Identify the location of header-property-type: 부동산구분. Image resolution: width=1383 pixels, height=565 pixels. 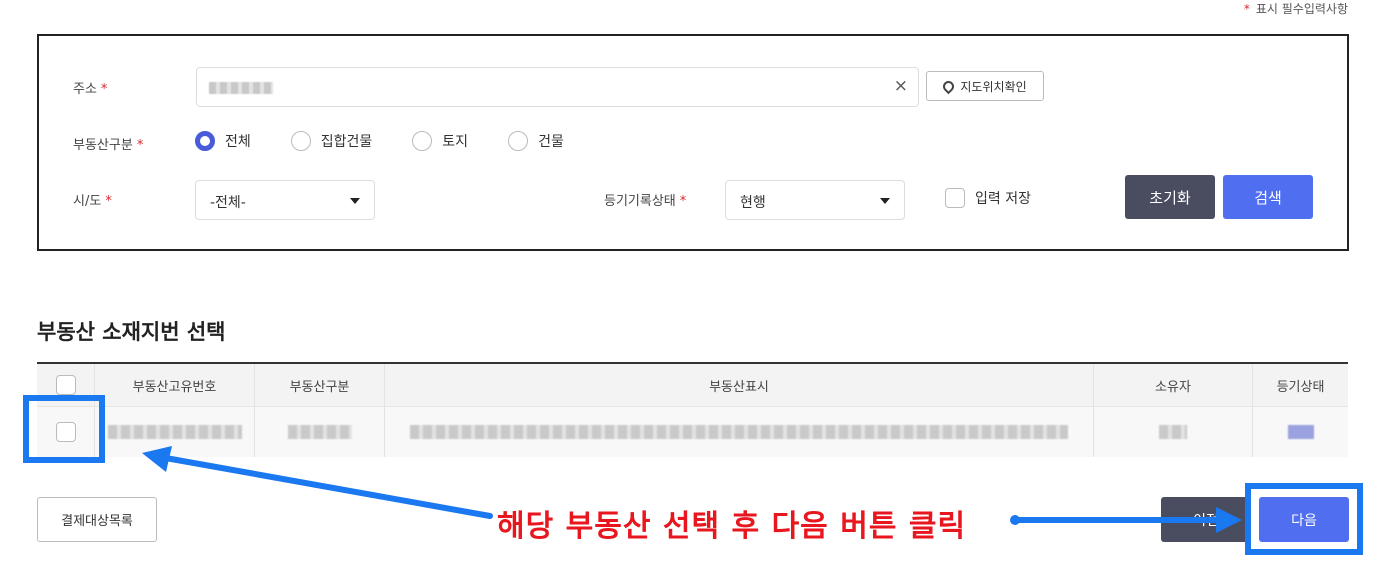
(320, 385).